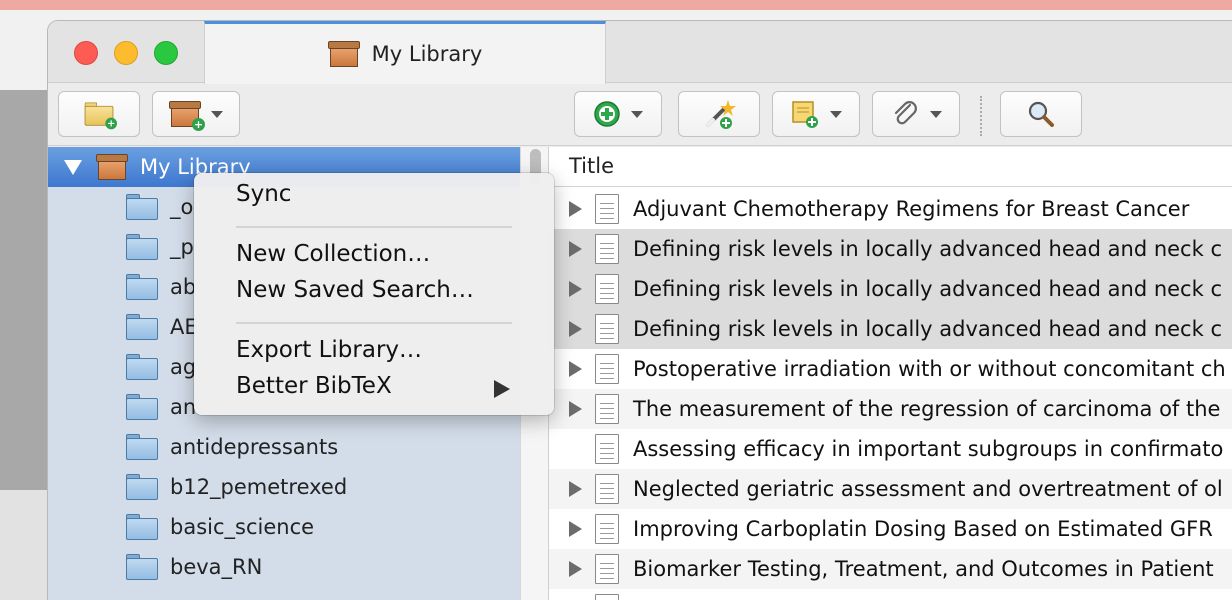 The image size is (1232, 600). I want to click on search-button, so click(1041, 114).